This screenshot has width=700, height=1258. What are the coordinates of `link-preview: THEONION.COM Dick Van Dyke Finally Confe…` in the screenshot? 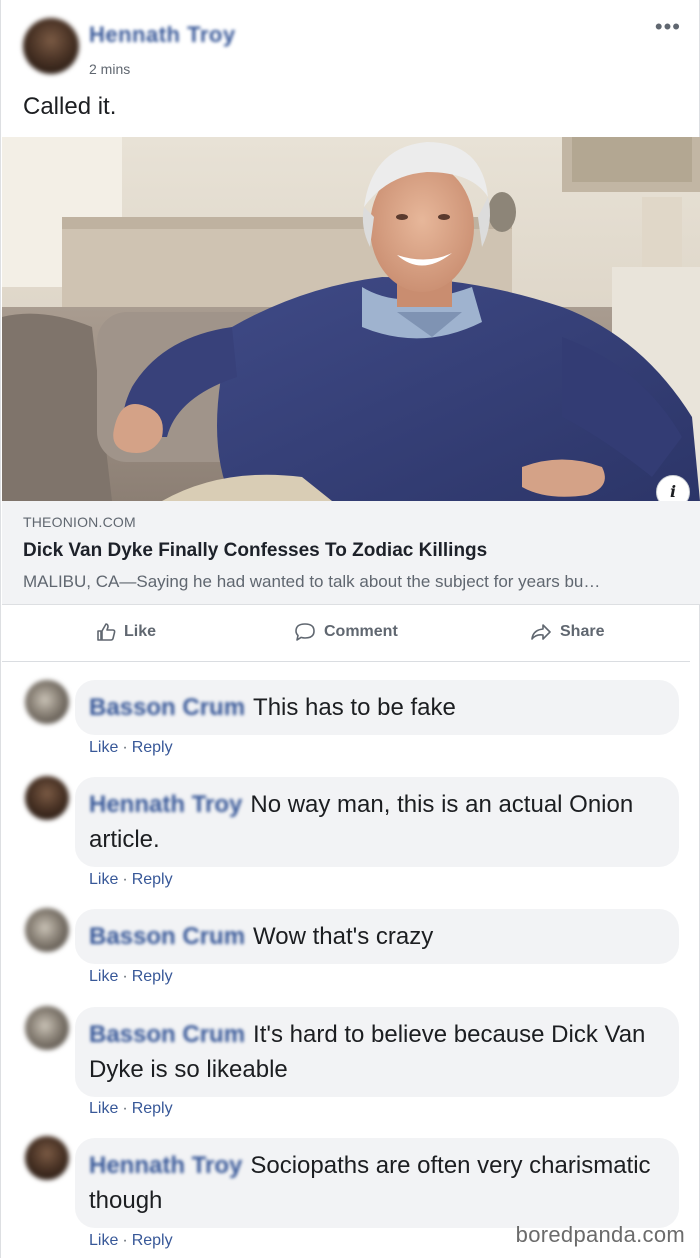 It's located at (351, 553).